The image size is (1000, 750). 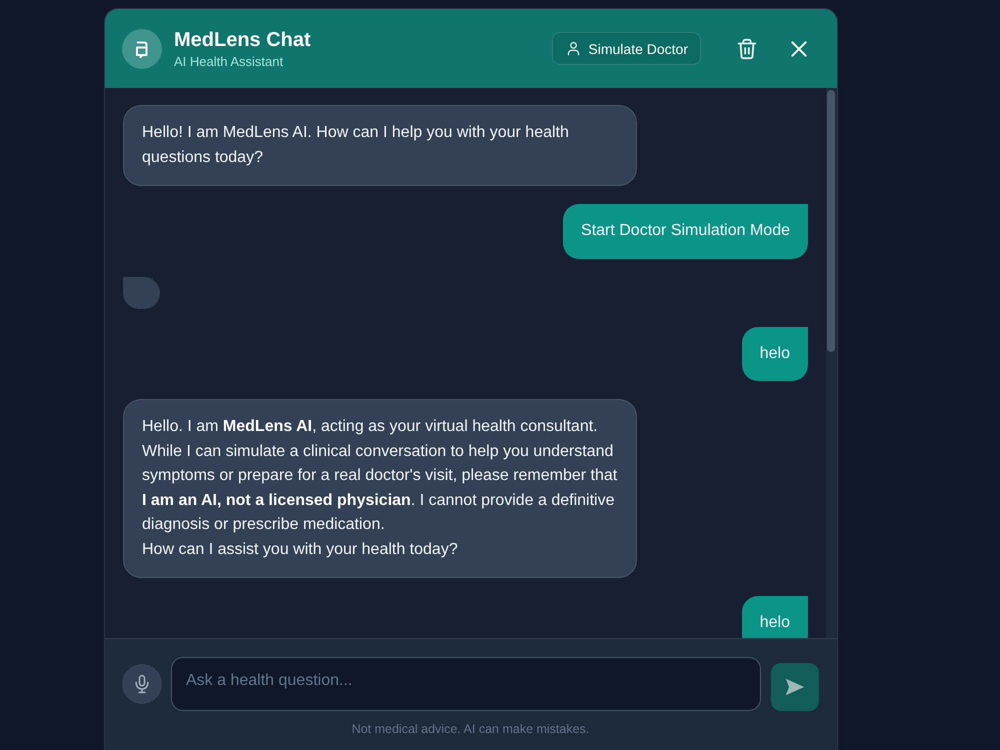 What do you see at coordinates (142, 684) in the screenshot?
I see `microphone-button` at bounding box center [142, 684].